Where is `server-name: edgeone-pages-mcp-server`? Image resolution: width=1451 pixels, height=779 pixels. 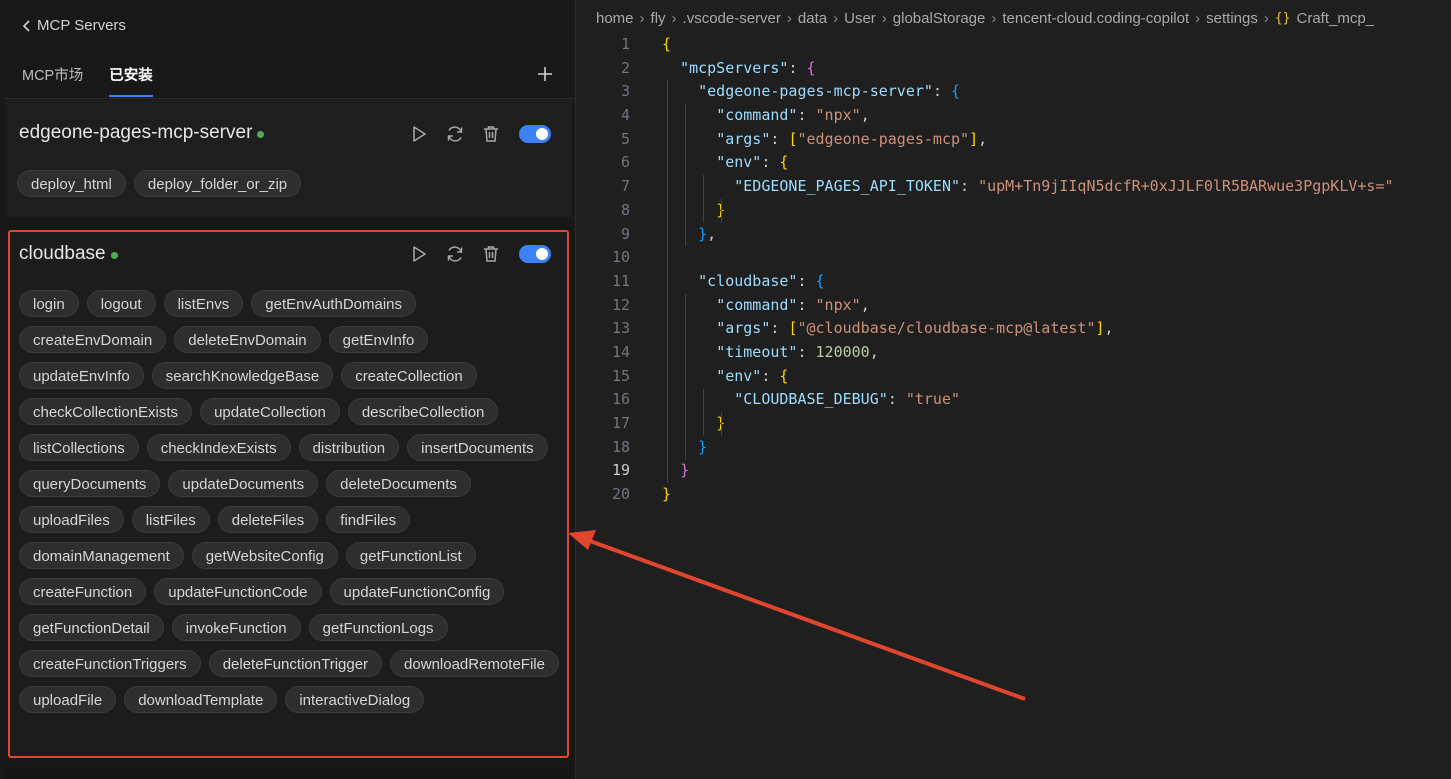 server-name: edgeone-pages-mcp-server is located at coordinates (136, 132).